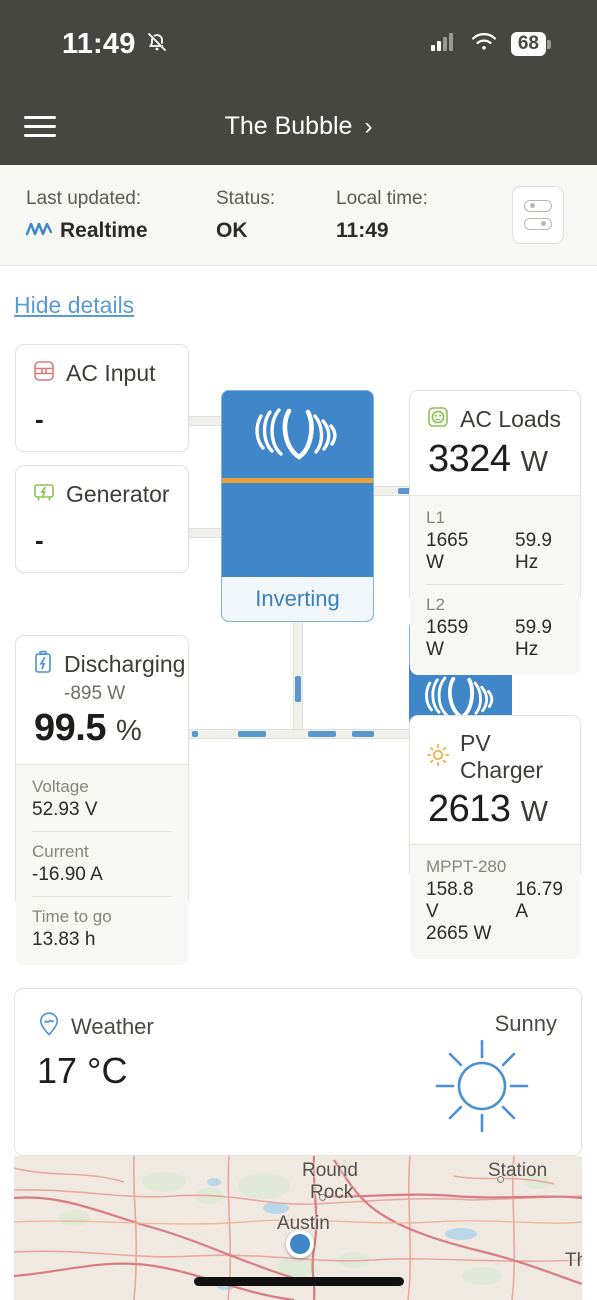 The width and height of the screenshot is (597, 1300). Describe the element at coordinates (322, 1197) in the screenshot. I see `map-city-dot` at that location.